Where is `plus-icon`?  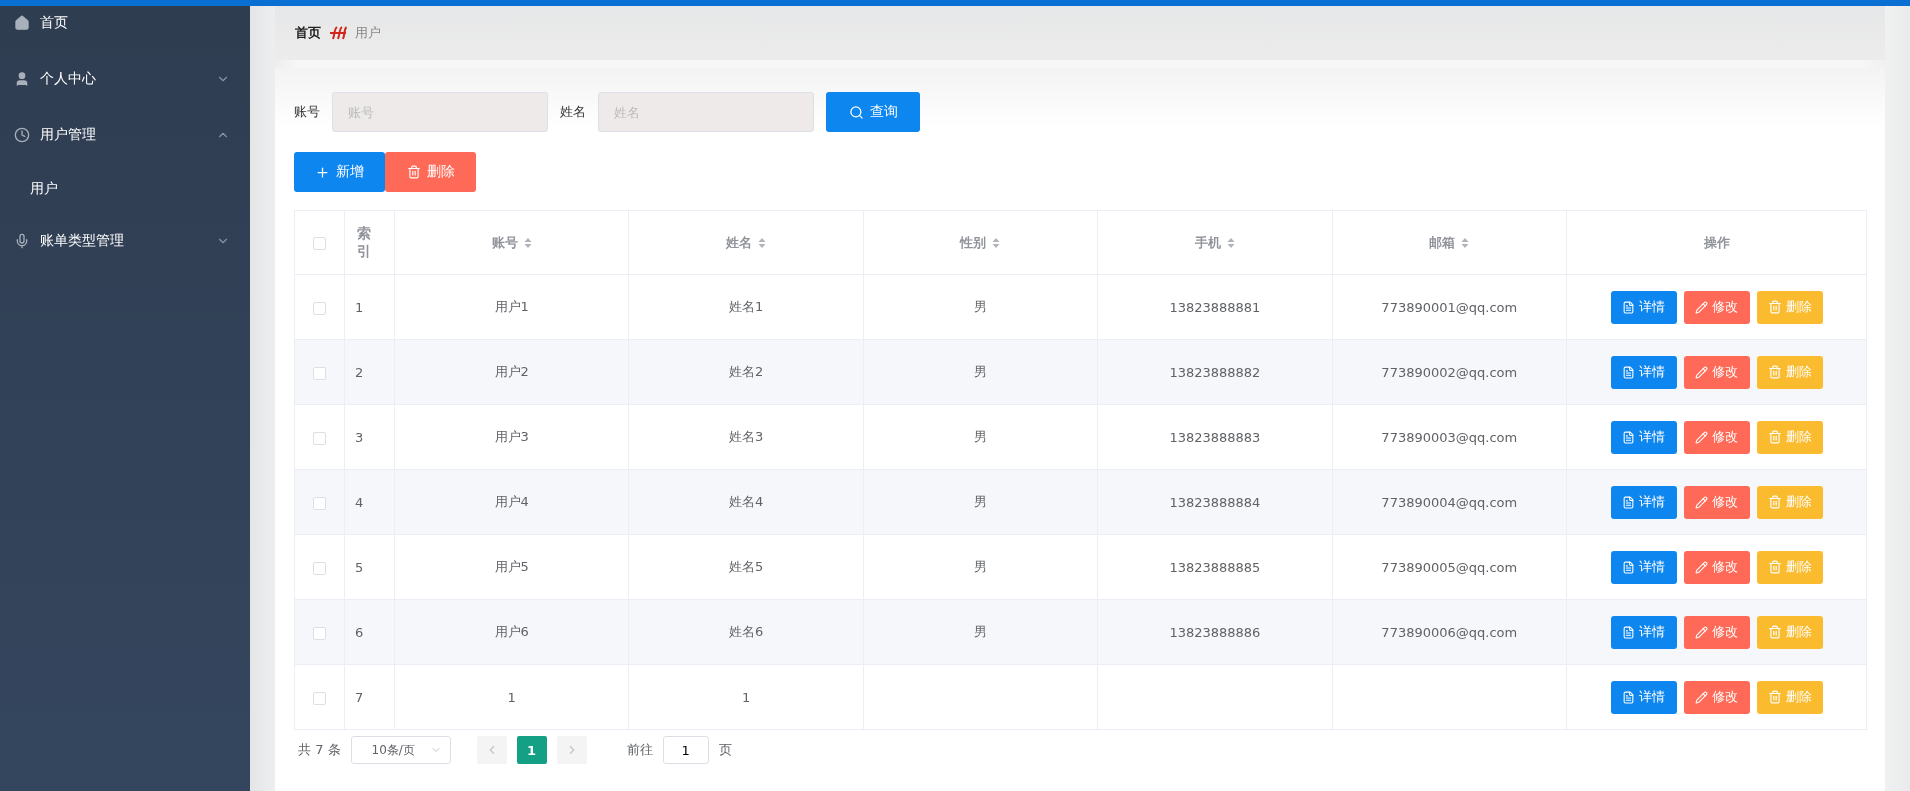
plus-icon is located at coordinates (322, 172).